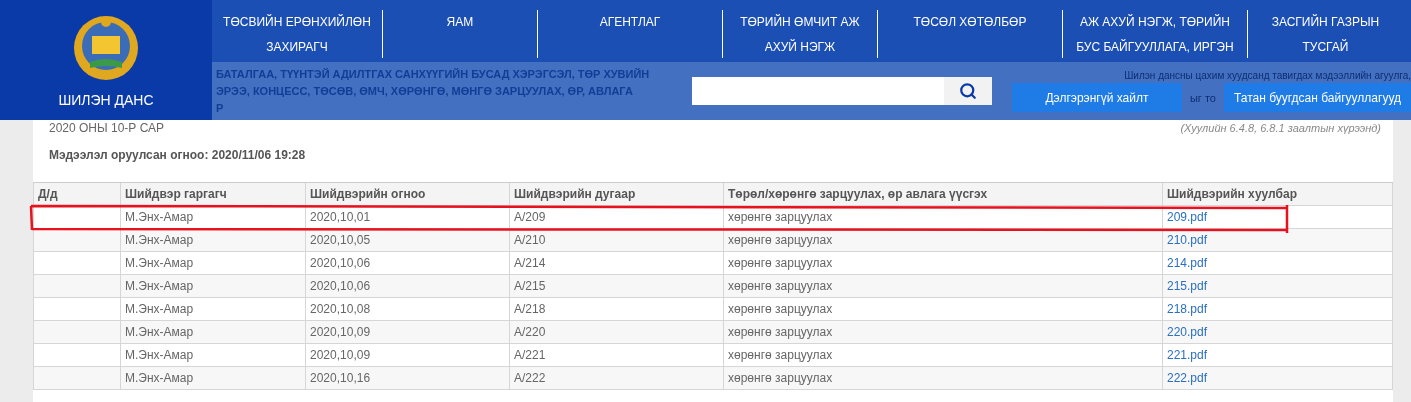 Image resolution: width=1411 pixels, height=402 pixels. I want to click on logo-panel: ШИЛЭН ДАНС, so click(106, 60).